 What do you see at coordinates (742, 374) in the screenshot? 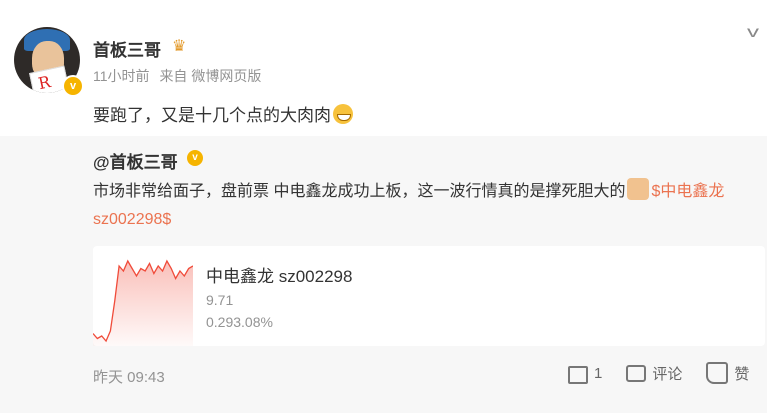
I see `like-label: 赞` at bounding box center [742, 374].